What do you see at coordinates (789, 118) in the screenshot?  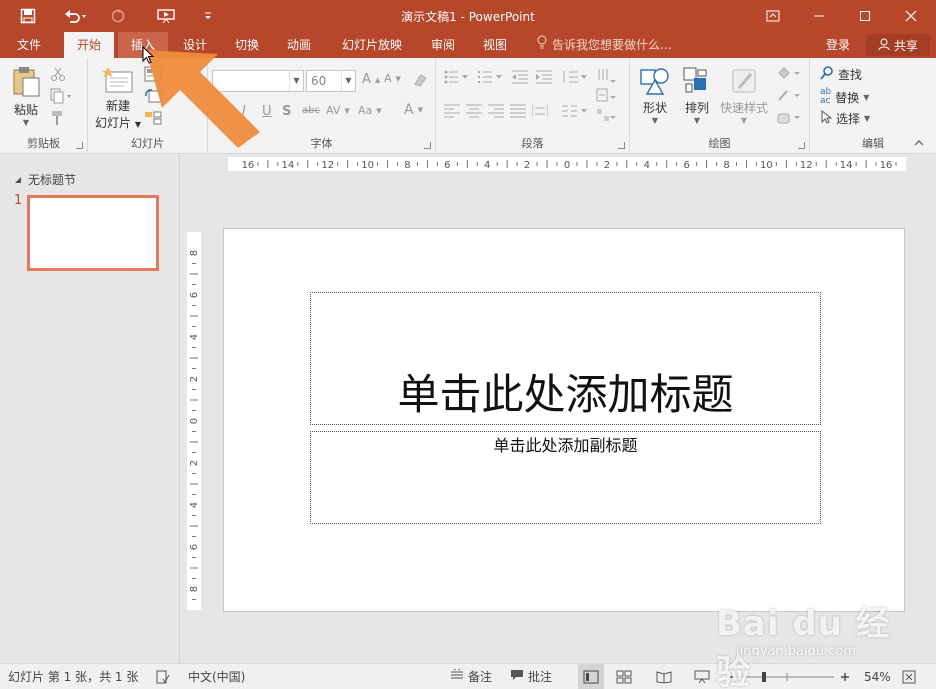 I see `shape-effects-icon` at bounding box center [789, 118].